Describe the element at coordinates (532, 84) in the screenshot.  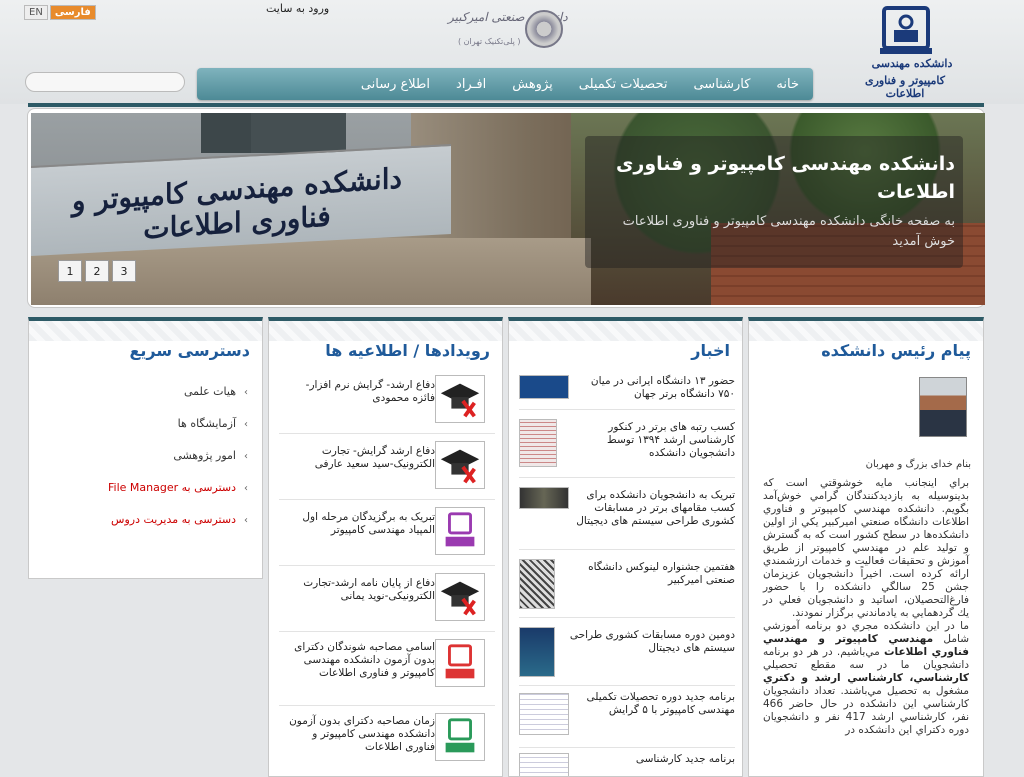
I see `menu-research: پژوهش` at that location.